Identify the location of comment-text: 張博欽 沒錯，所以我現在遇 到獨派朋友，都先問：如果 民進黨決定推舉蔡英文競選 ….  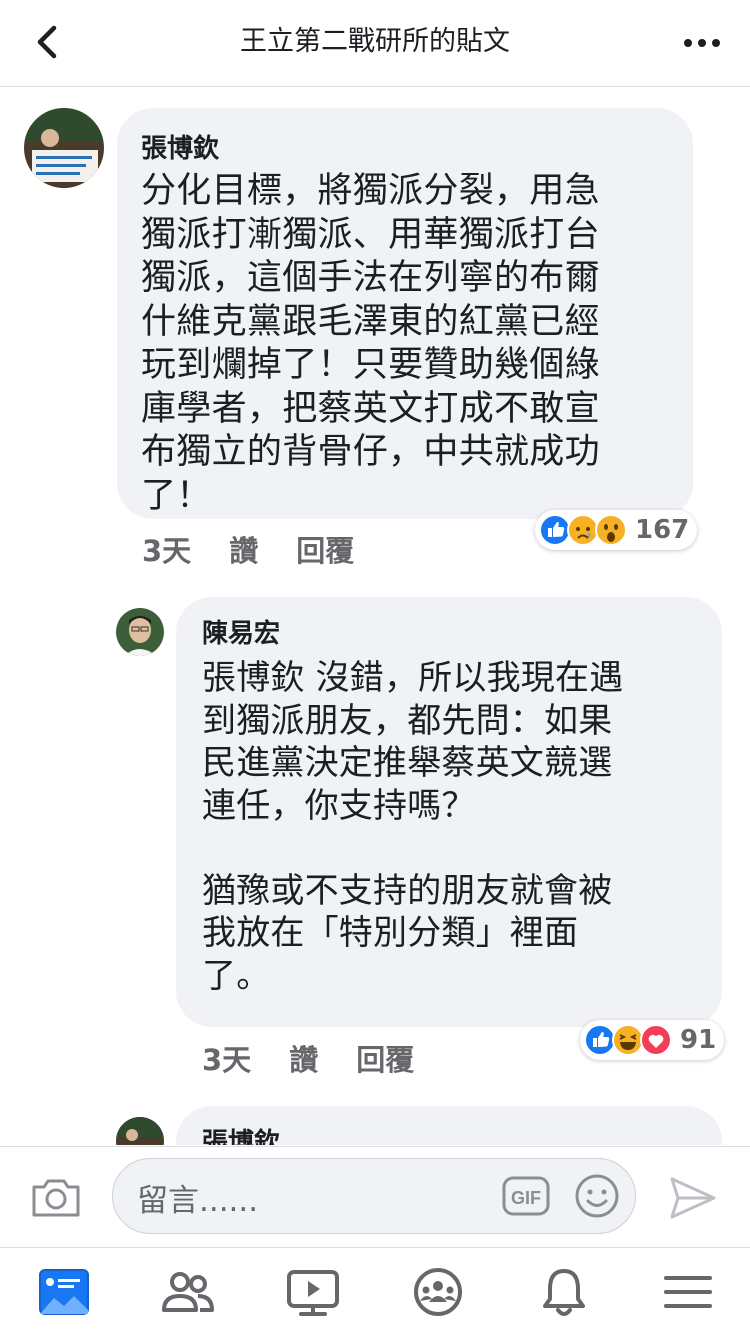
(413, 827).